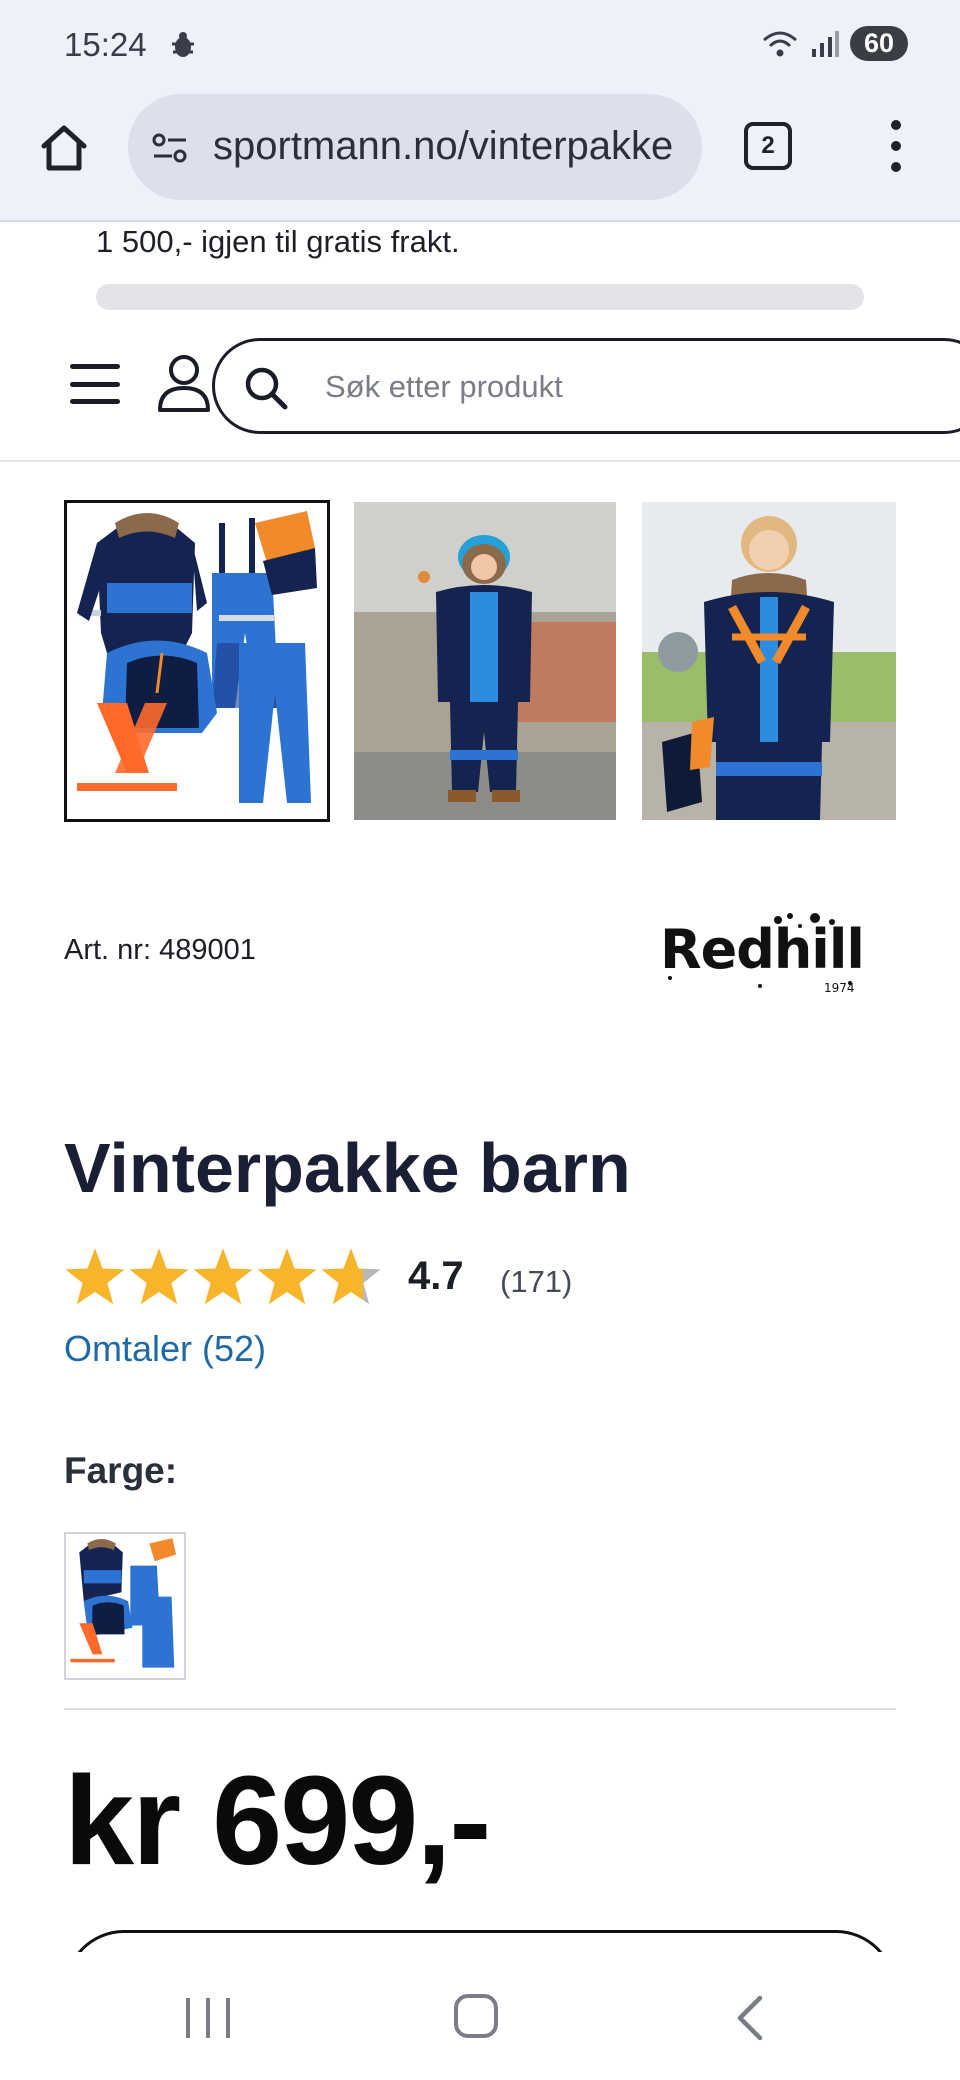 The width and height of the screenshot is (960, 2080). I want to click on back-icon, so click(750, 2018).